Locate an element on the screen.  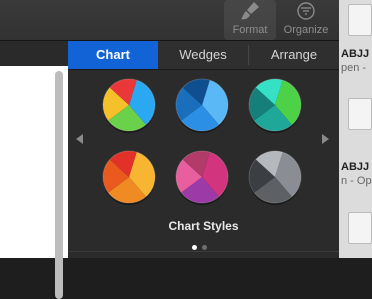
file-label-2: ABJJ n - Op is located at coordinates (356, 174).